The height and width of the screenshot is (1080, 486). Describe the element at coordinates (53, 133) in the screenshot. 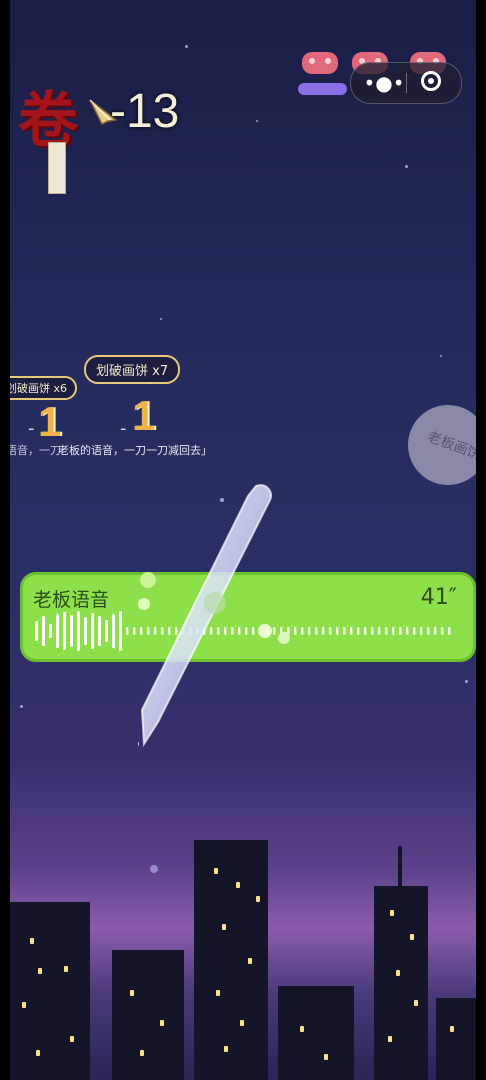

I see `game-logo: 卷` at that location.